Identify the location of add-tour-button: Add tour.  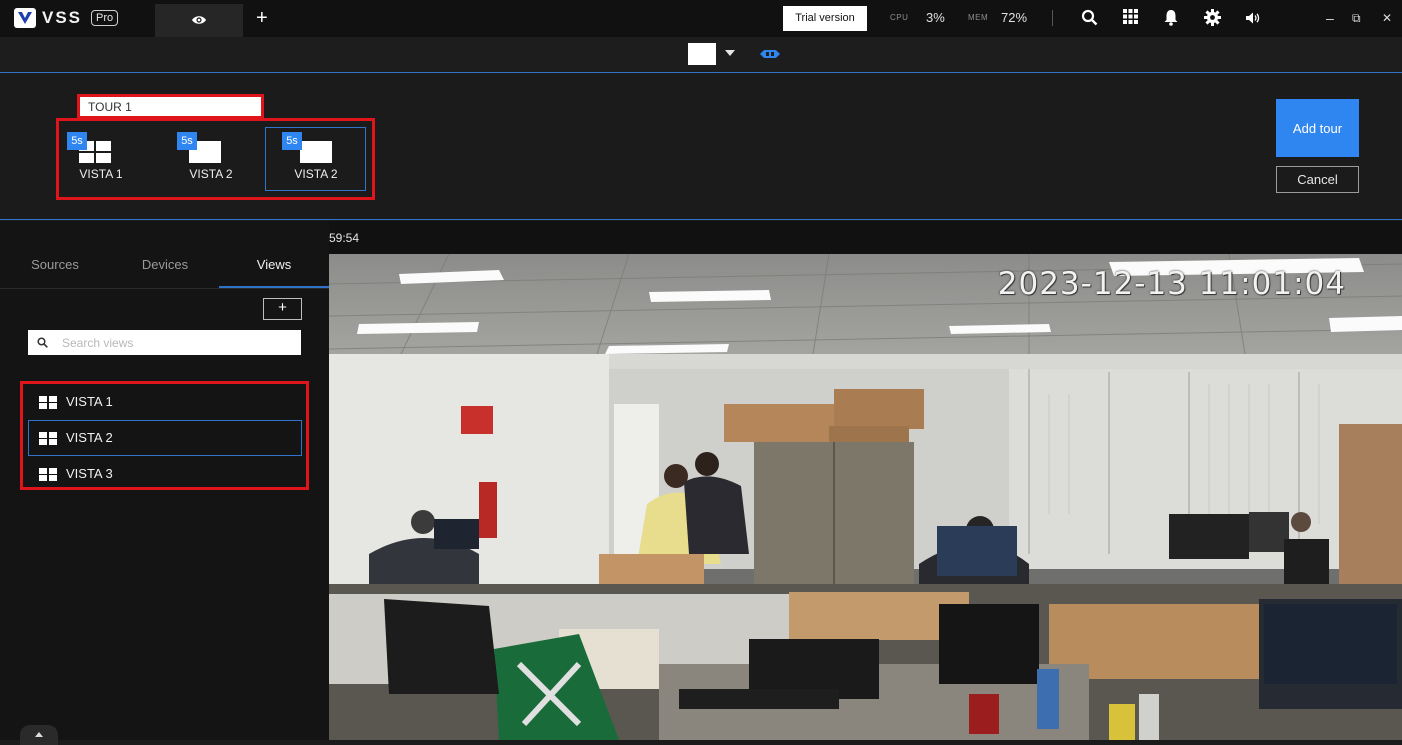
(1317, 128).